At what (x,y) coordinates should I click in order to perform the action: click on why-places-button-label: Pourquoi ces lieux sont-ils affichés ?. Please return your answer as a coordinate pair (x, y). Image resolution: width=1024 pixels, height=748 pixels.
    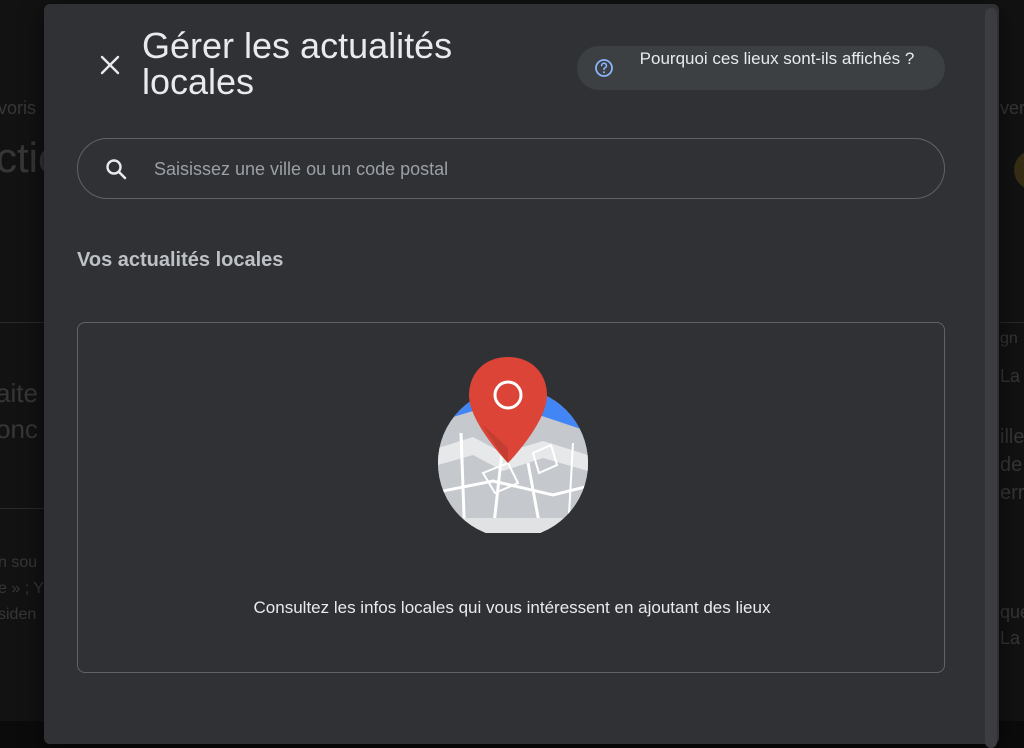
    Looking at the image, I should click on (777, 58).